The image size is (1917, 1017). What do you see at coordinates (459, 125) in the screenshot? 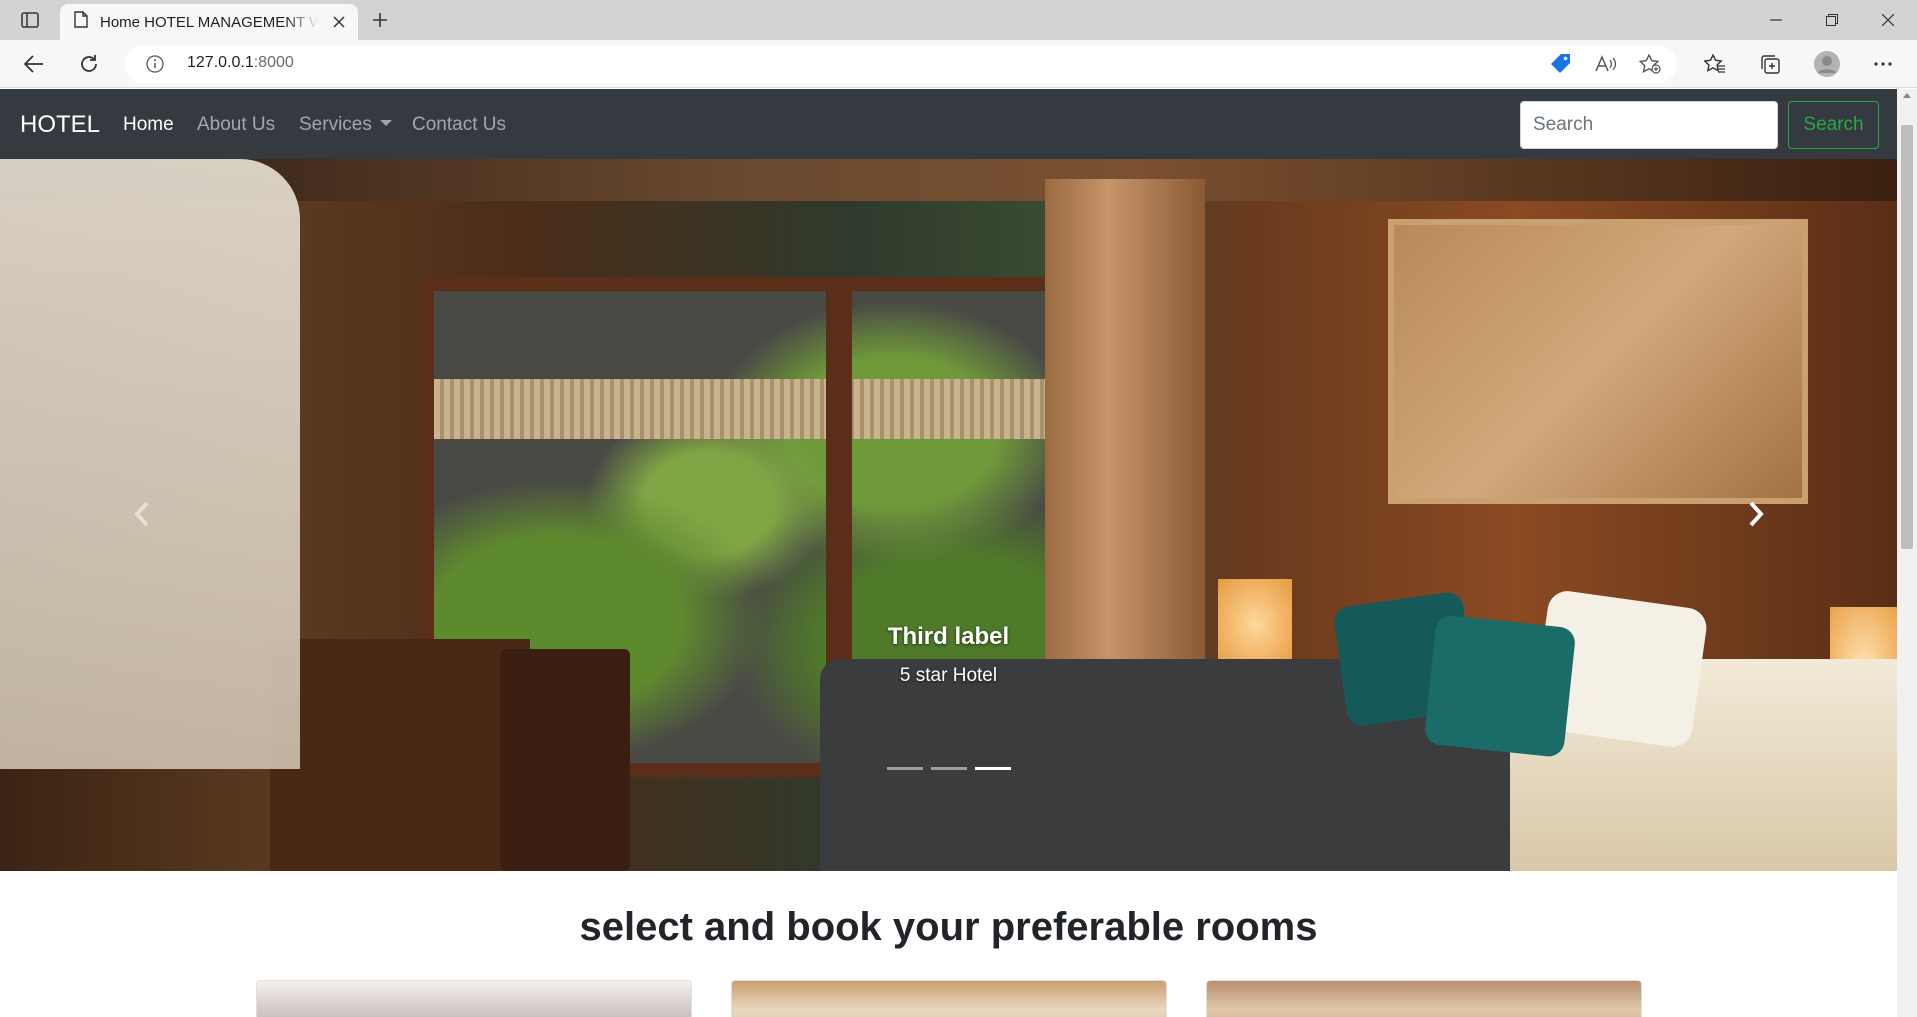
I see `nav-link-contact-us: Contact Us` at bounding box center [459, 125].